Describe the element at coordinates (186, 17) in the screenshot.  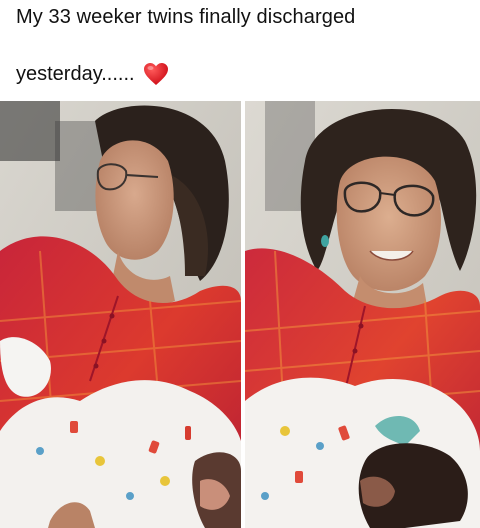
I see `caption-line-1: My 33 weeker twins finally discharged` at that location.